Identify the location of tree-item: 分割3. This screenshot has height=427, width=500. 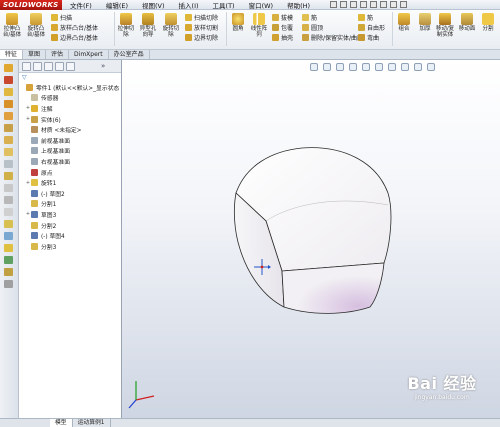
(70, 246).